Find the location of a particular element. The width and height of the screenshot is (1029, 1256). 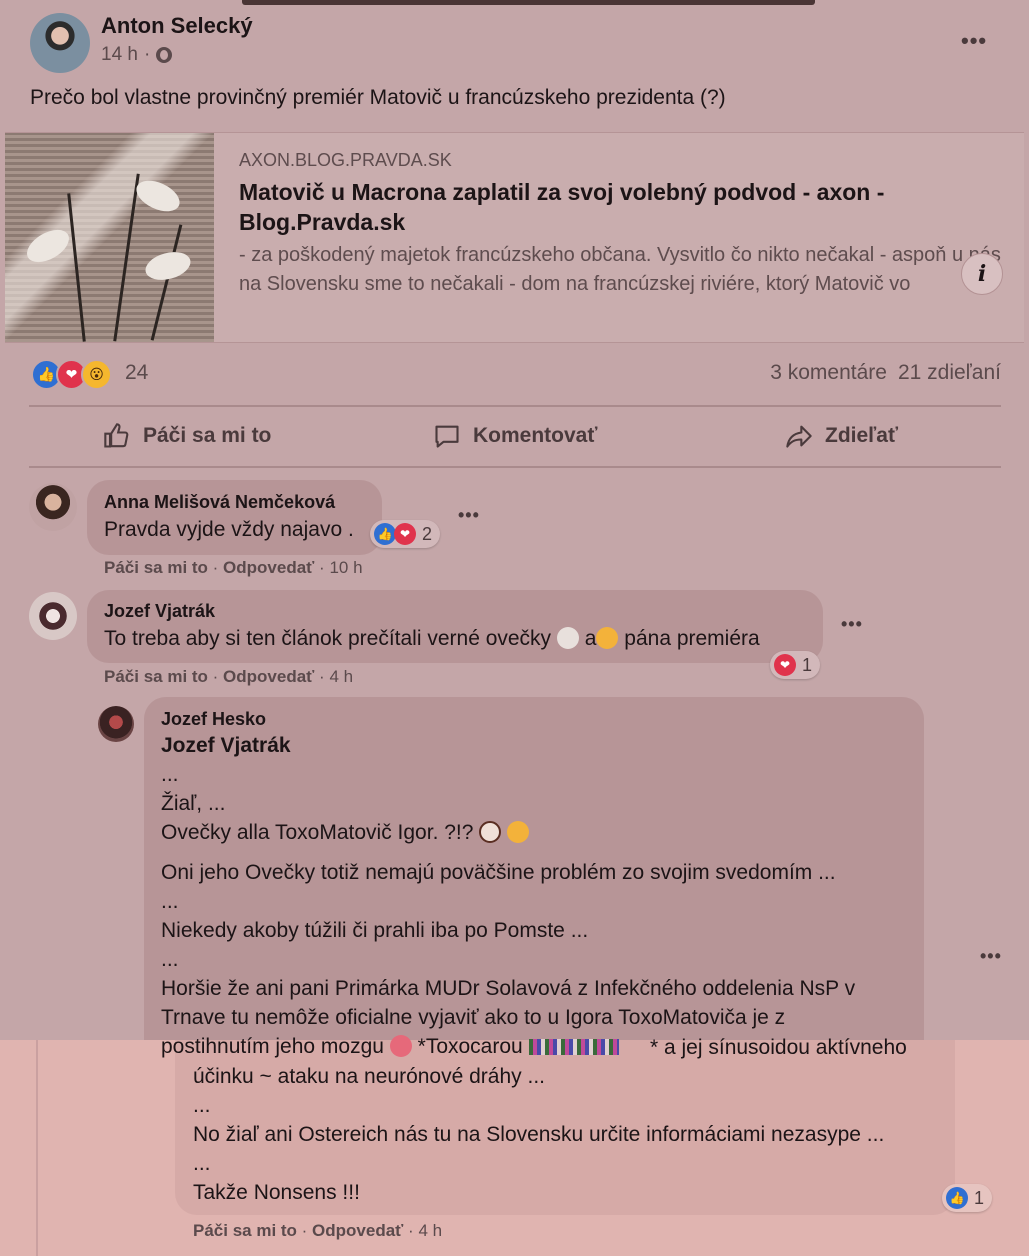

wow-reaction-icon: 😮 is located at coordinates (96, 374).